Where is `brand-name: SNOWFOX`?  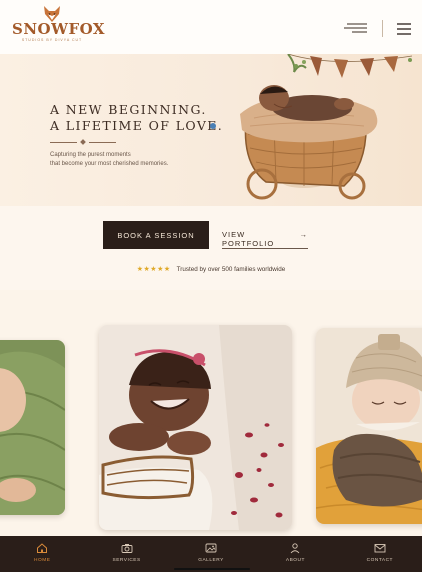
brand-name: SNOWFOX is located at coordinates (59, 29).